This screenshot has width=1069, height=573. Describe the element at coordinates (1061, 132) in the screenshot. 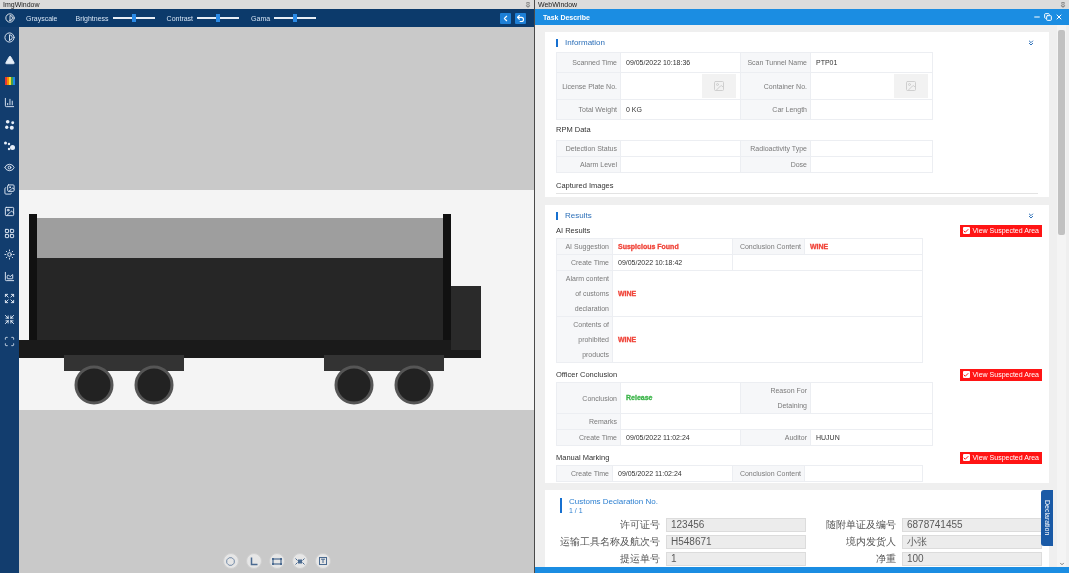

I see `scrollbar-thumb` at that location.